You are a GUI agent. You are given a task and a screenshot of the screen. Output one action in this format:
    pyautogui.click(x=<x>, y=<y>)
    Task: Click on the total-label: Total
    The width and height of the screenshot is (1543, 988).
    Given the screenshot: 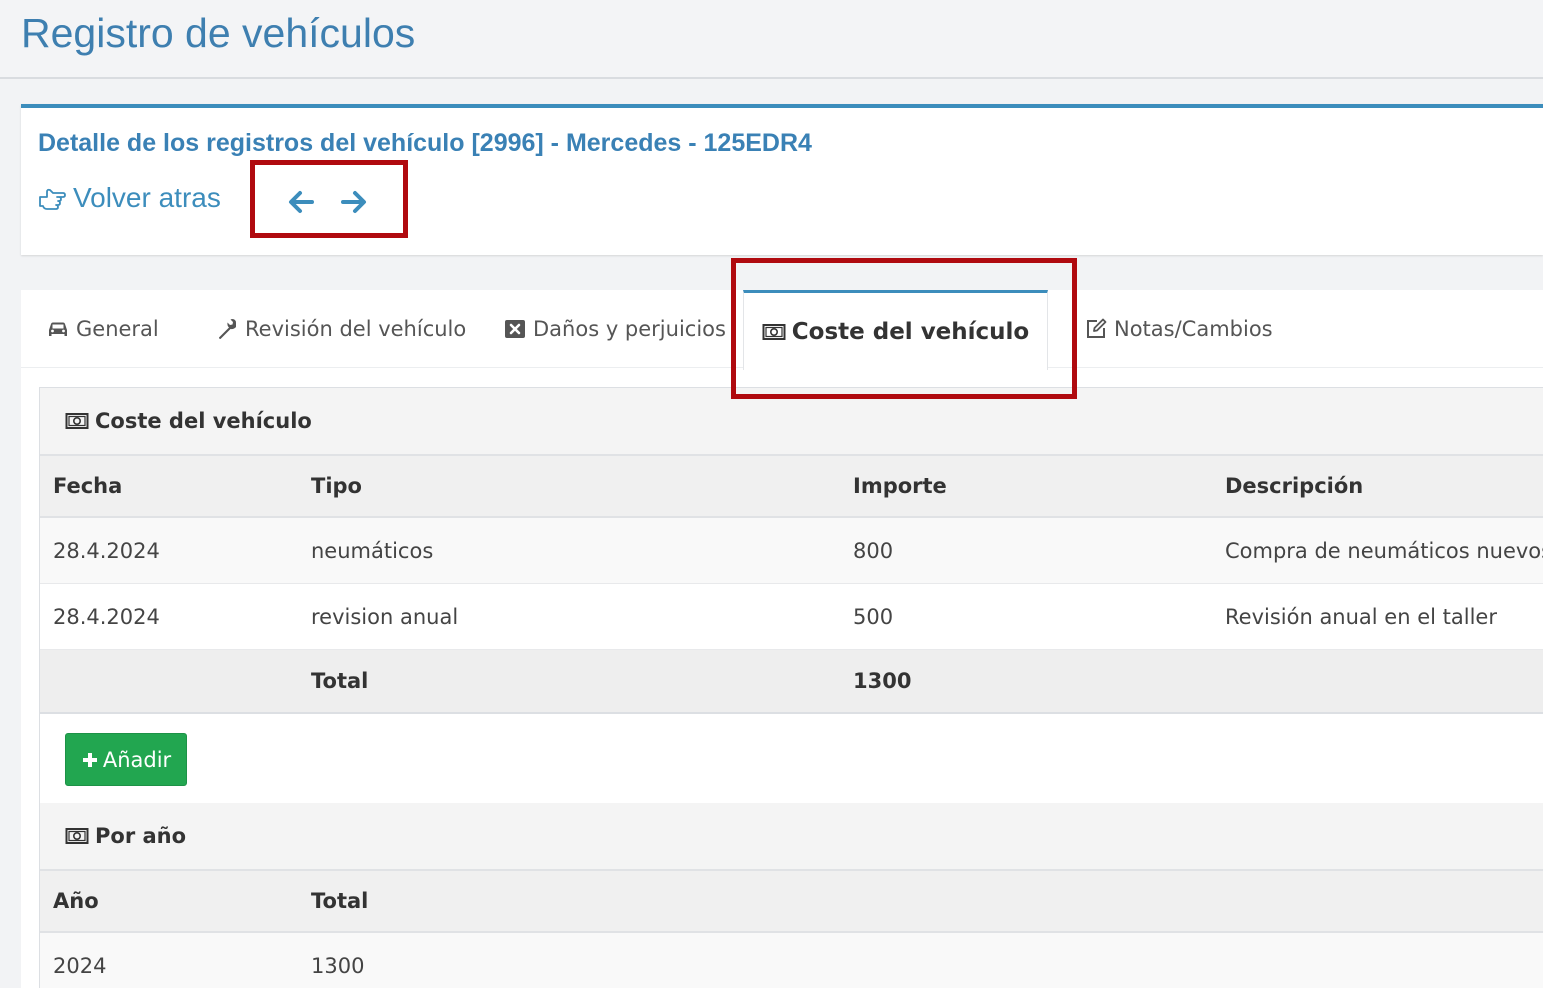 What is the action you would take?
    pyautogui.click(x=340, y=681)
    